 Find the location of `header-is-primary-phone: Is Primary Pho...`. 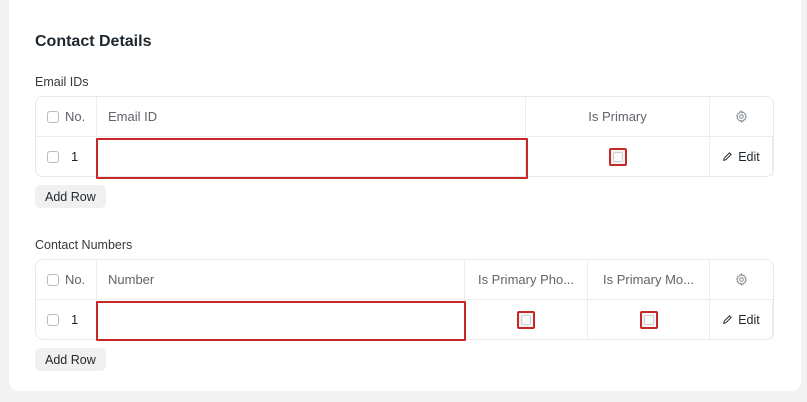

header-is-primary-phone: Is Primary Pho... is located at coordinates (526, 279).